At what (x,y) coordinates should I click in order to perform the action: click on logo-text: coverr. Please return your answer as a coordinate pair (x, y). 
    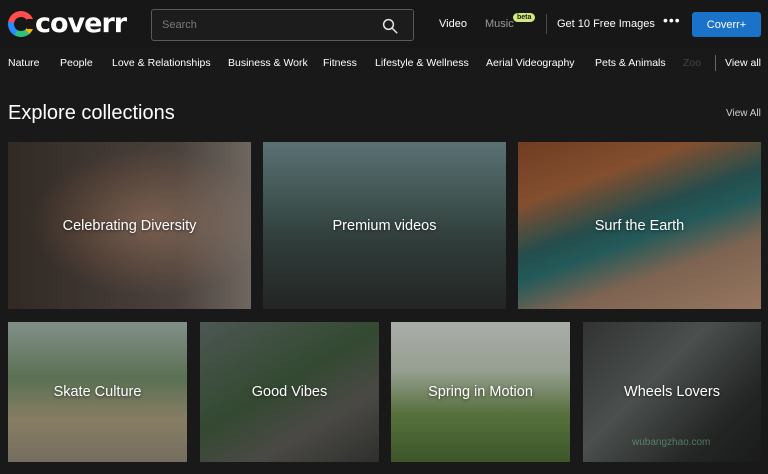
    Looking at the image, I should click on (81, 23).